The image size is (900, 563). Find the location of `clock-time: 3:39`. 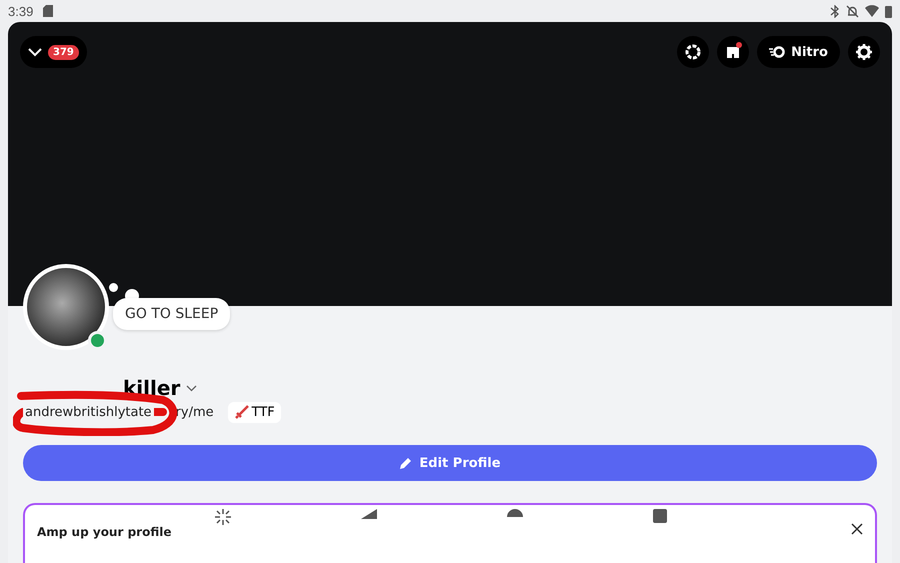

clock-time: 3:39 is located at coordinates (21, 11).